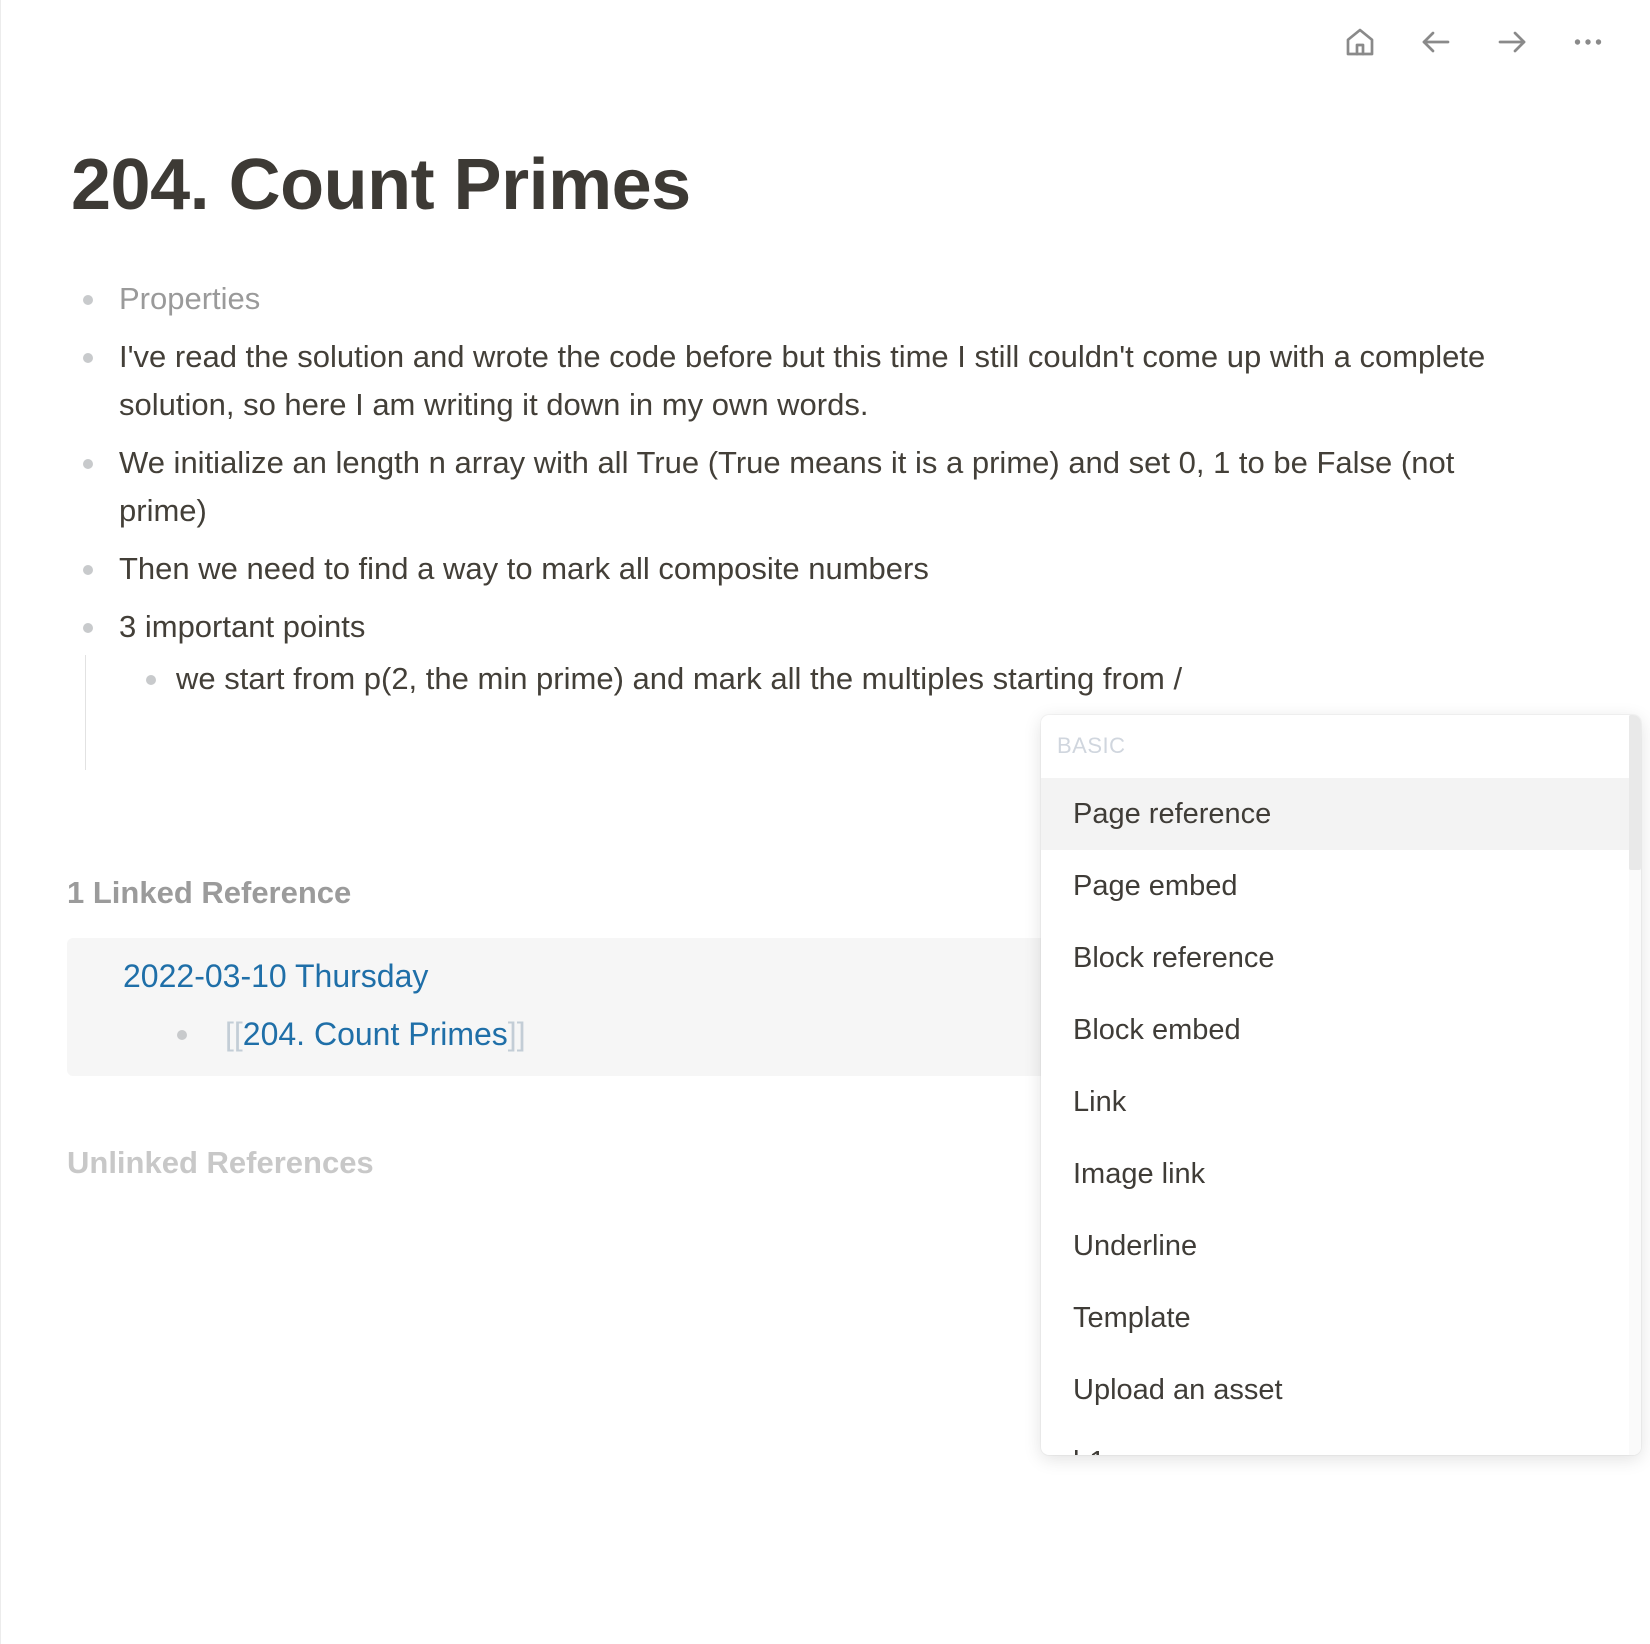 This screenshot has height=1644, width=1650. Describe the element at coordinates (1335, 814) in the screenshot. I see `menu-item-page-reference: Page reference` at that location.